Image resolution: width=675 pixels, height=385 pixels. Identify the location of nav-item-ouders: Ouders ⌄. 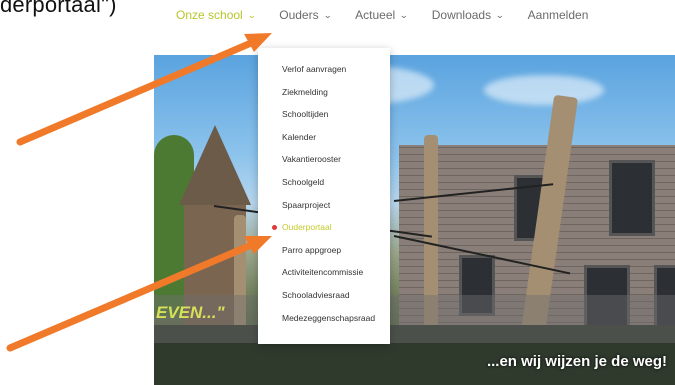
(305, 15).